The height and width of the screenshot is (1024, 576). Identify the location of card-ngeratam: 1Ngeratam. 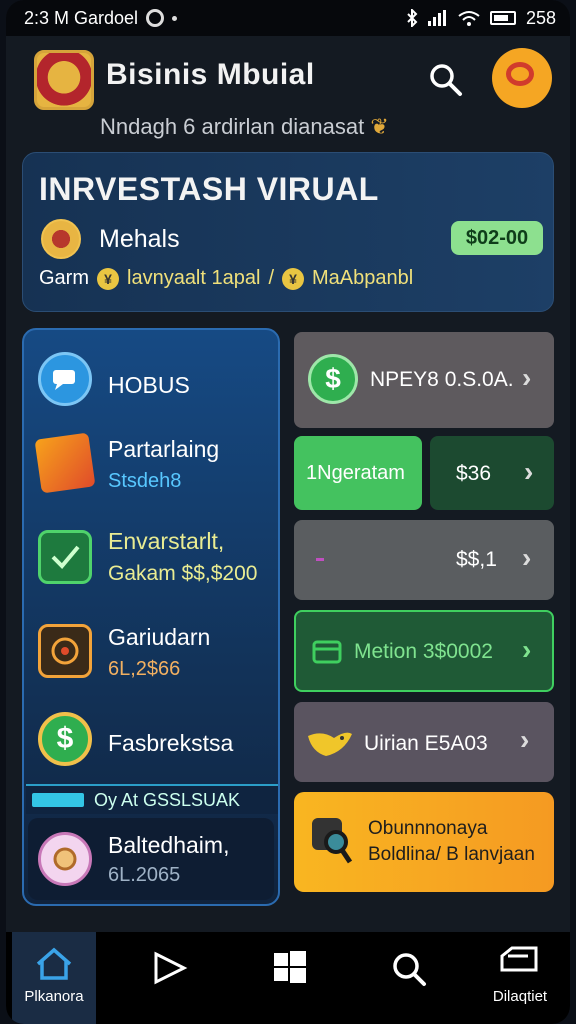
(358, 473).